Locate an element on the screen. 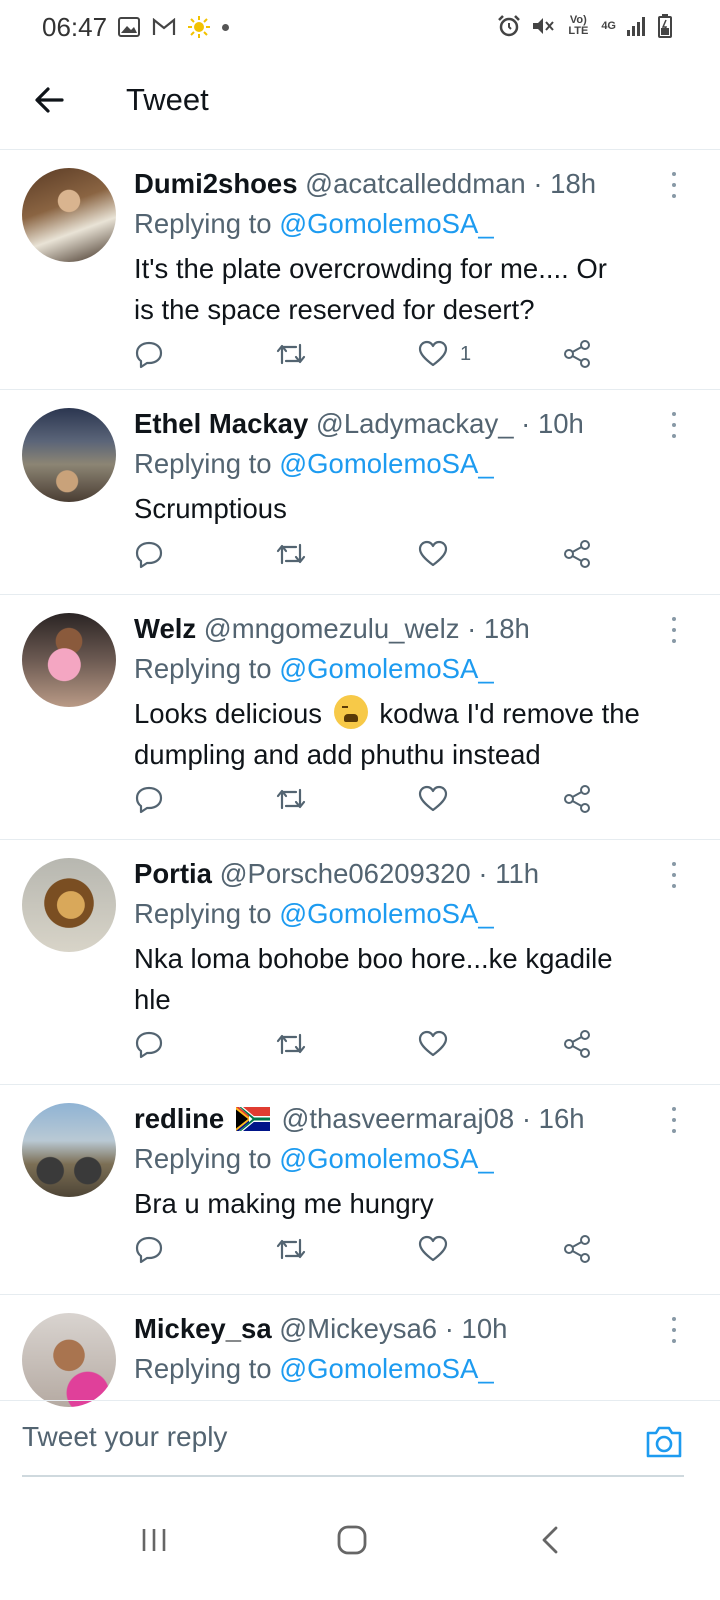 This screenshot has width=720, height=1600. display-name: redline is located at coordinates (179, 1118).